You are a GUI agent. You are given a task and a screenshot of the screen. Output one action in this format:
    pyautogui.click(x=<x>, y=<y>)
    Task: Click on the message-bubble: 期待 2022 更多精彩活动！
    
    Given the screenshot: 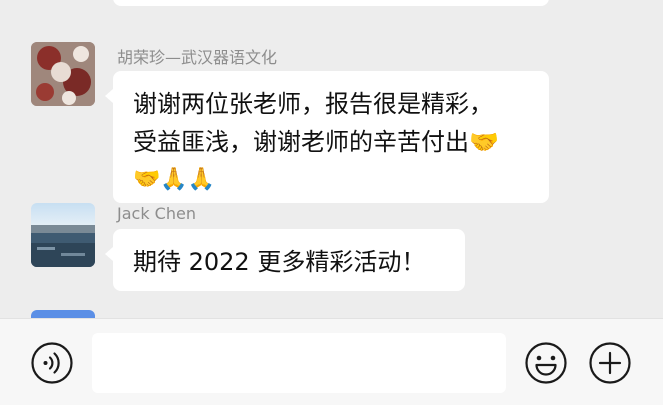 What is the action you would take?
    pyautogui.click(x=285, y=260)
    